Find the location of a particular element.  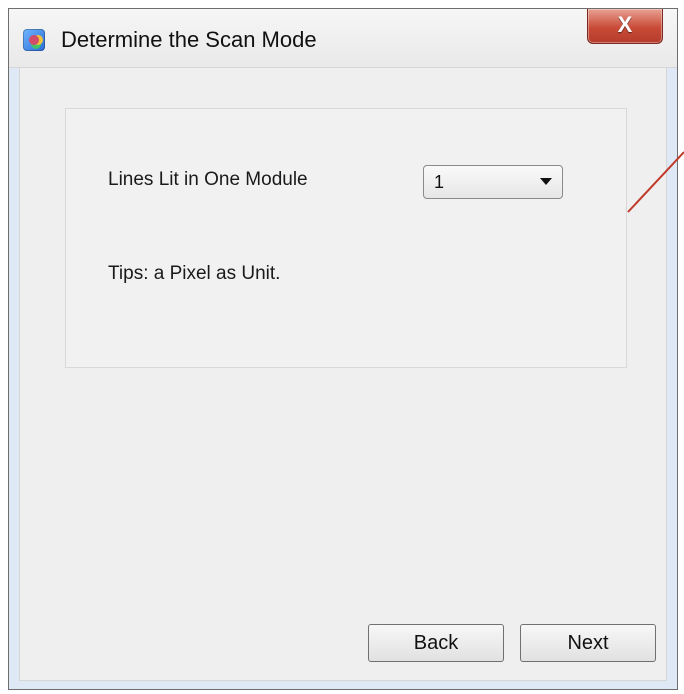

tips-text: Tips: a Pixel as Unit. is located at coordinates (194, 273).